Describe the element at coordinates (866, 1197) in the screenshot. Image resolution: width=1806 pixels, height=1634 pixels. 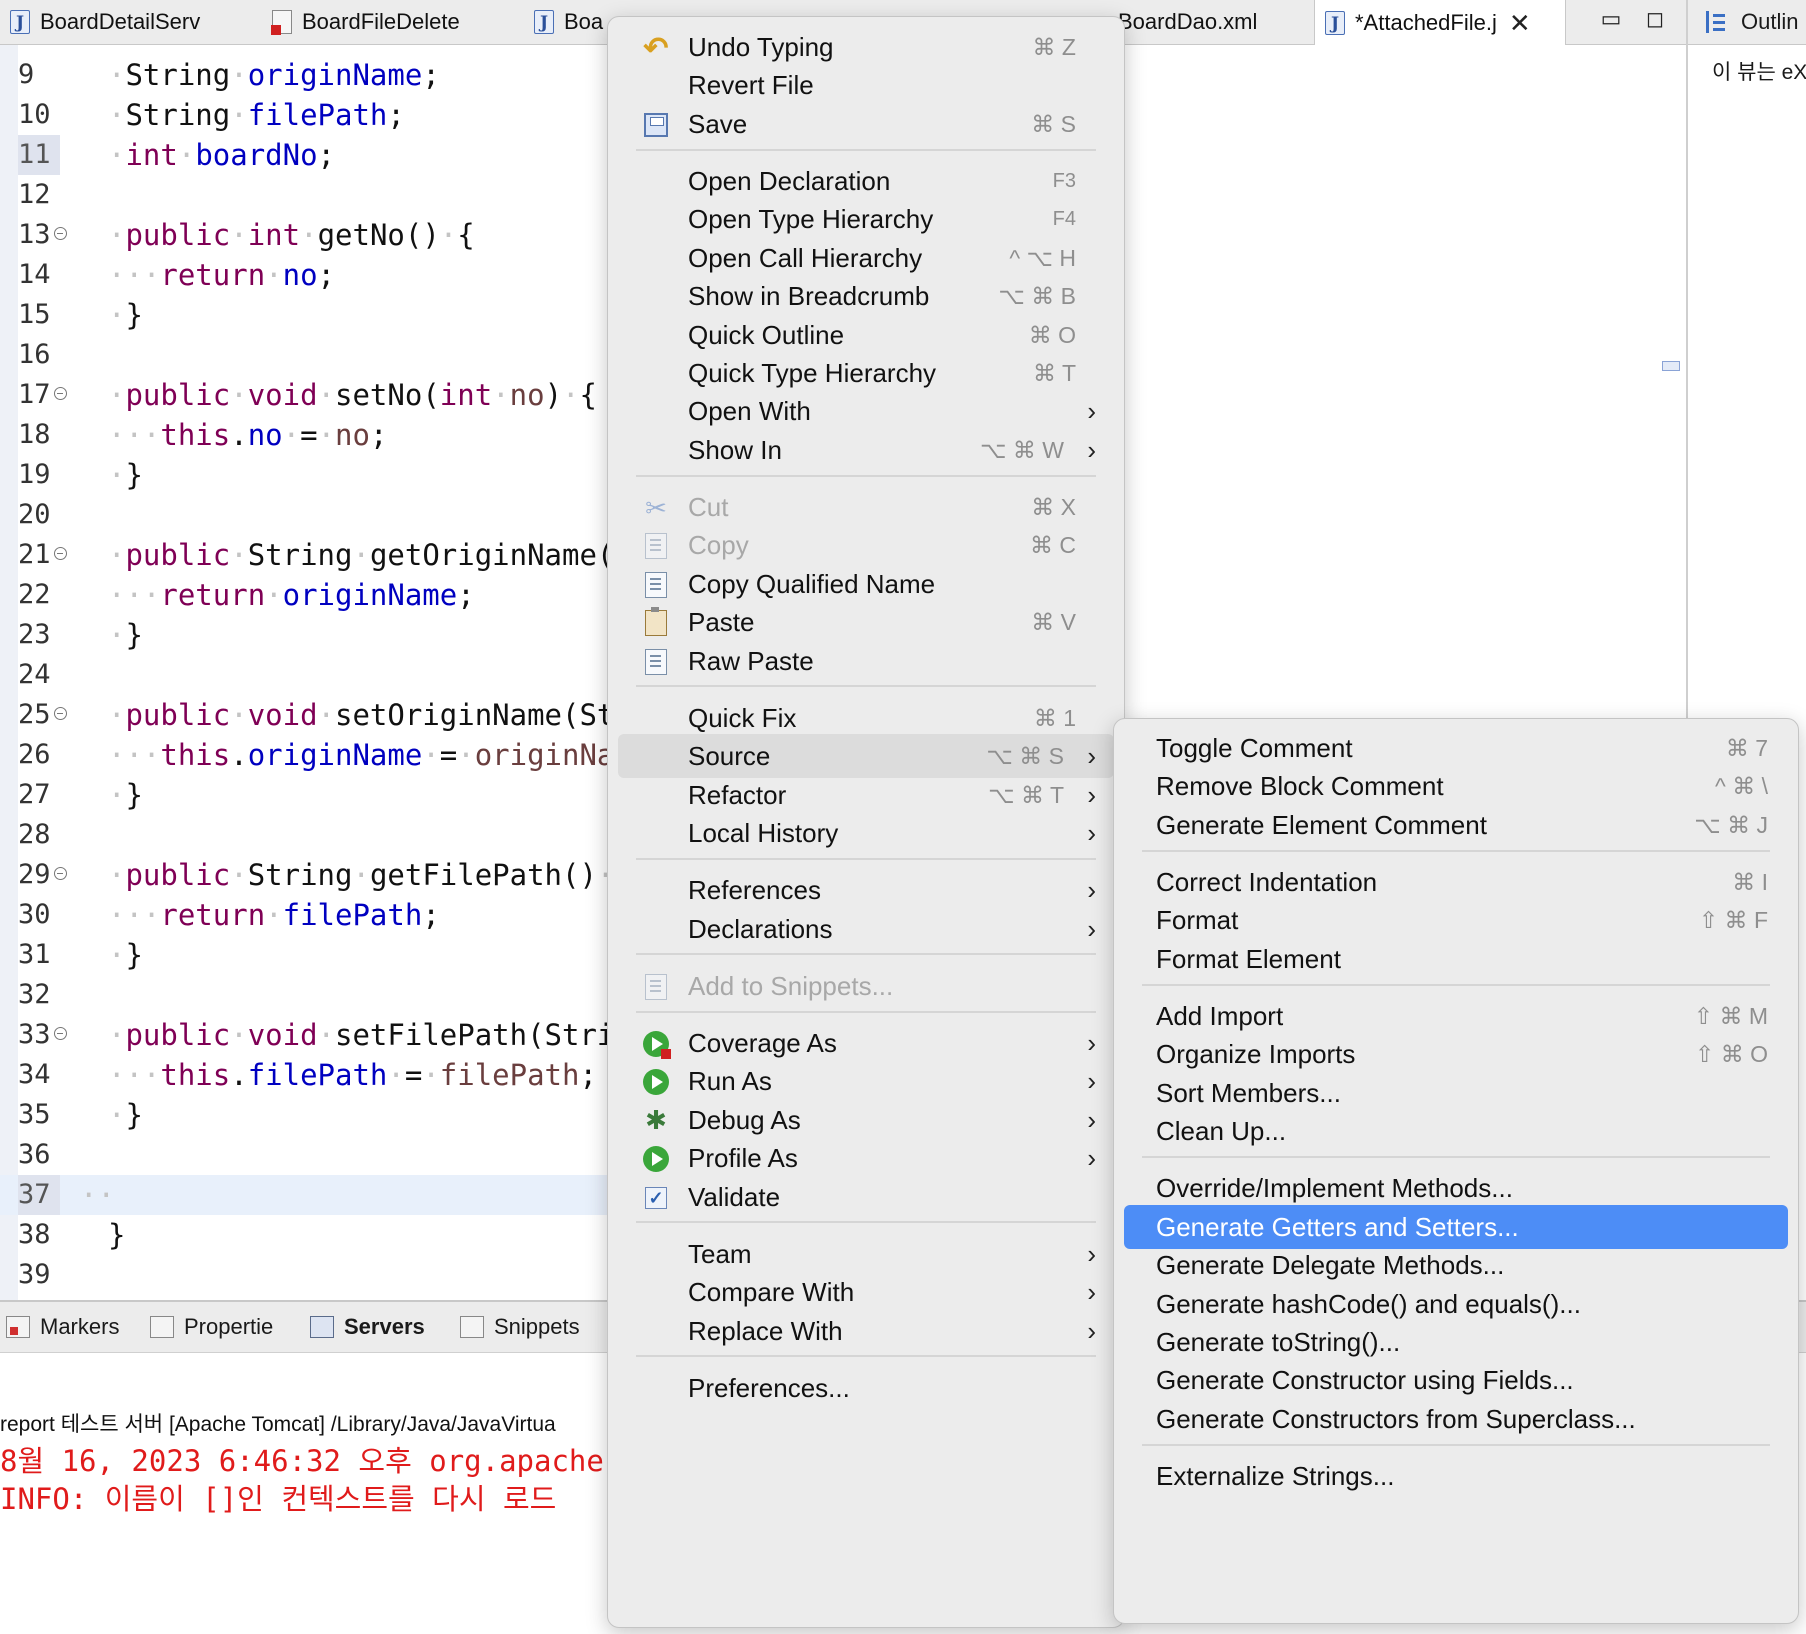
I see `menu-item-validate: ✓ Validate` at that location.